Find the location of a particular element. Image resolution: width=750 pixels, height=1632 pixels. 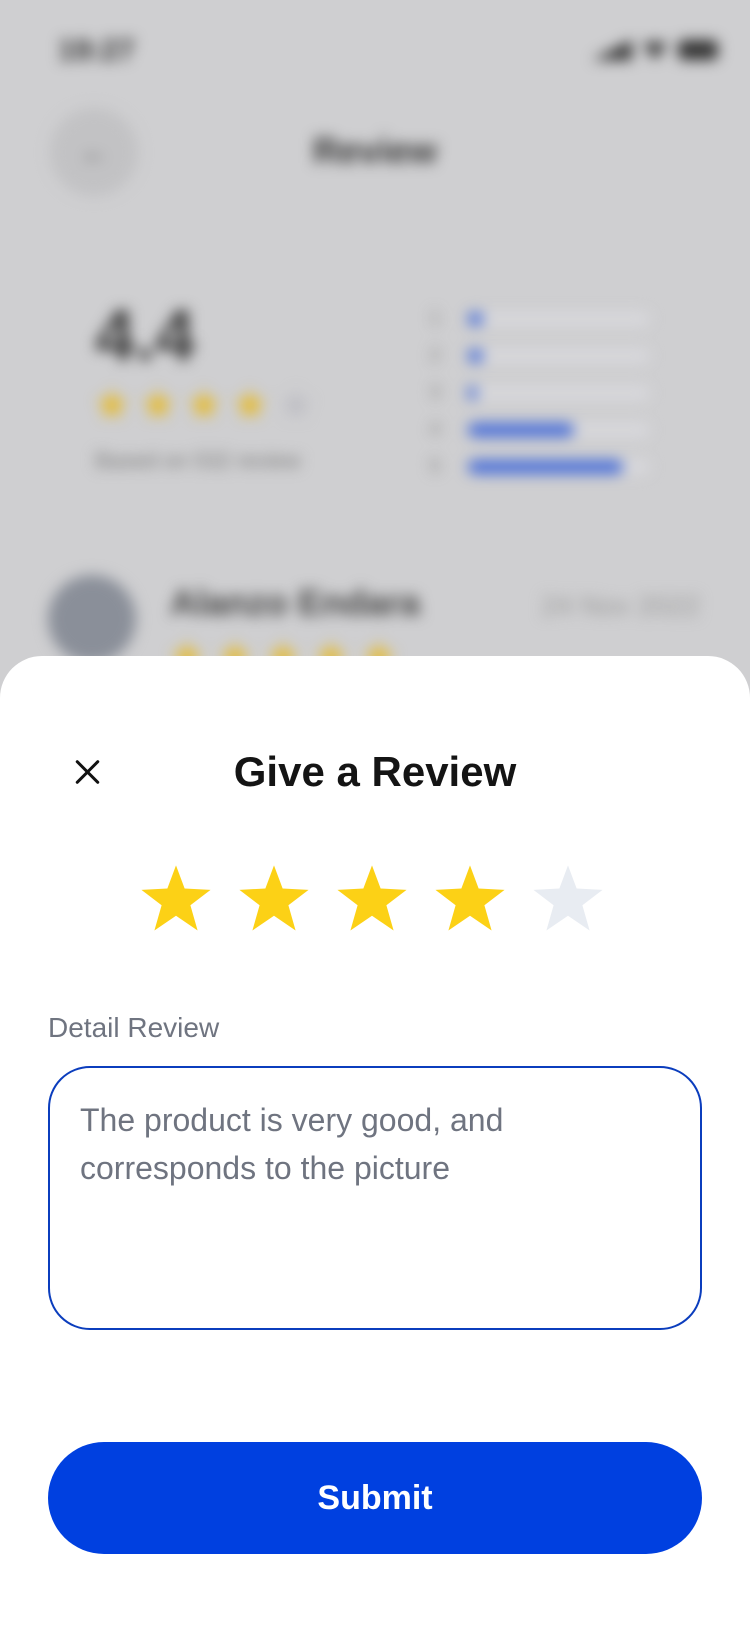

status-icons is located at coordinates (655, 49).